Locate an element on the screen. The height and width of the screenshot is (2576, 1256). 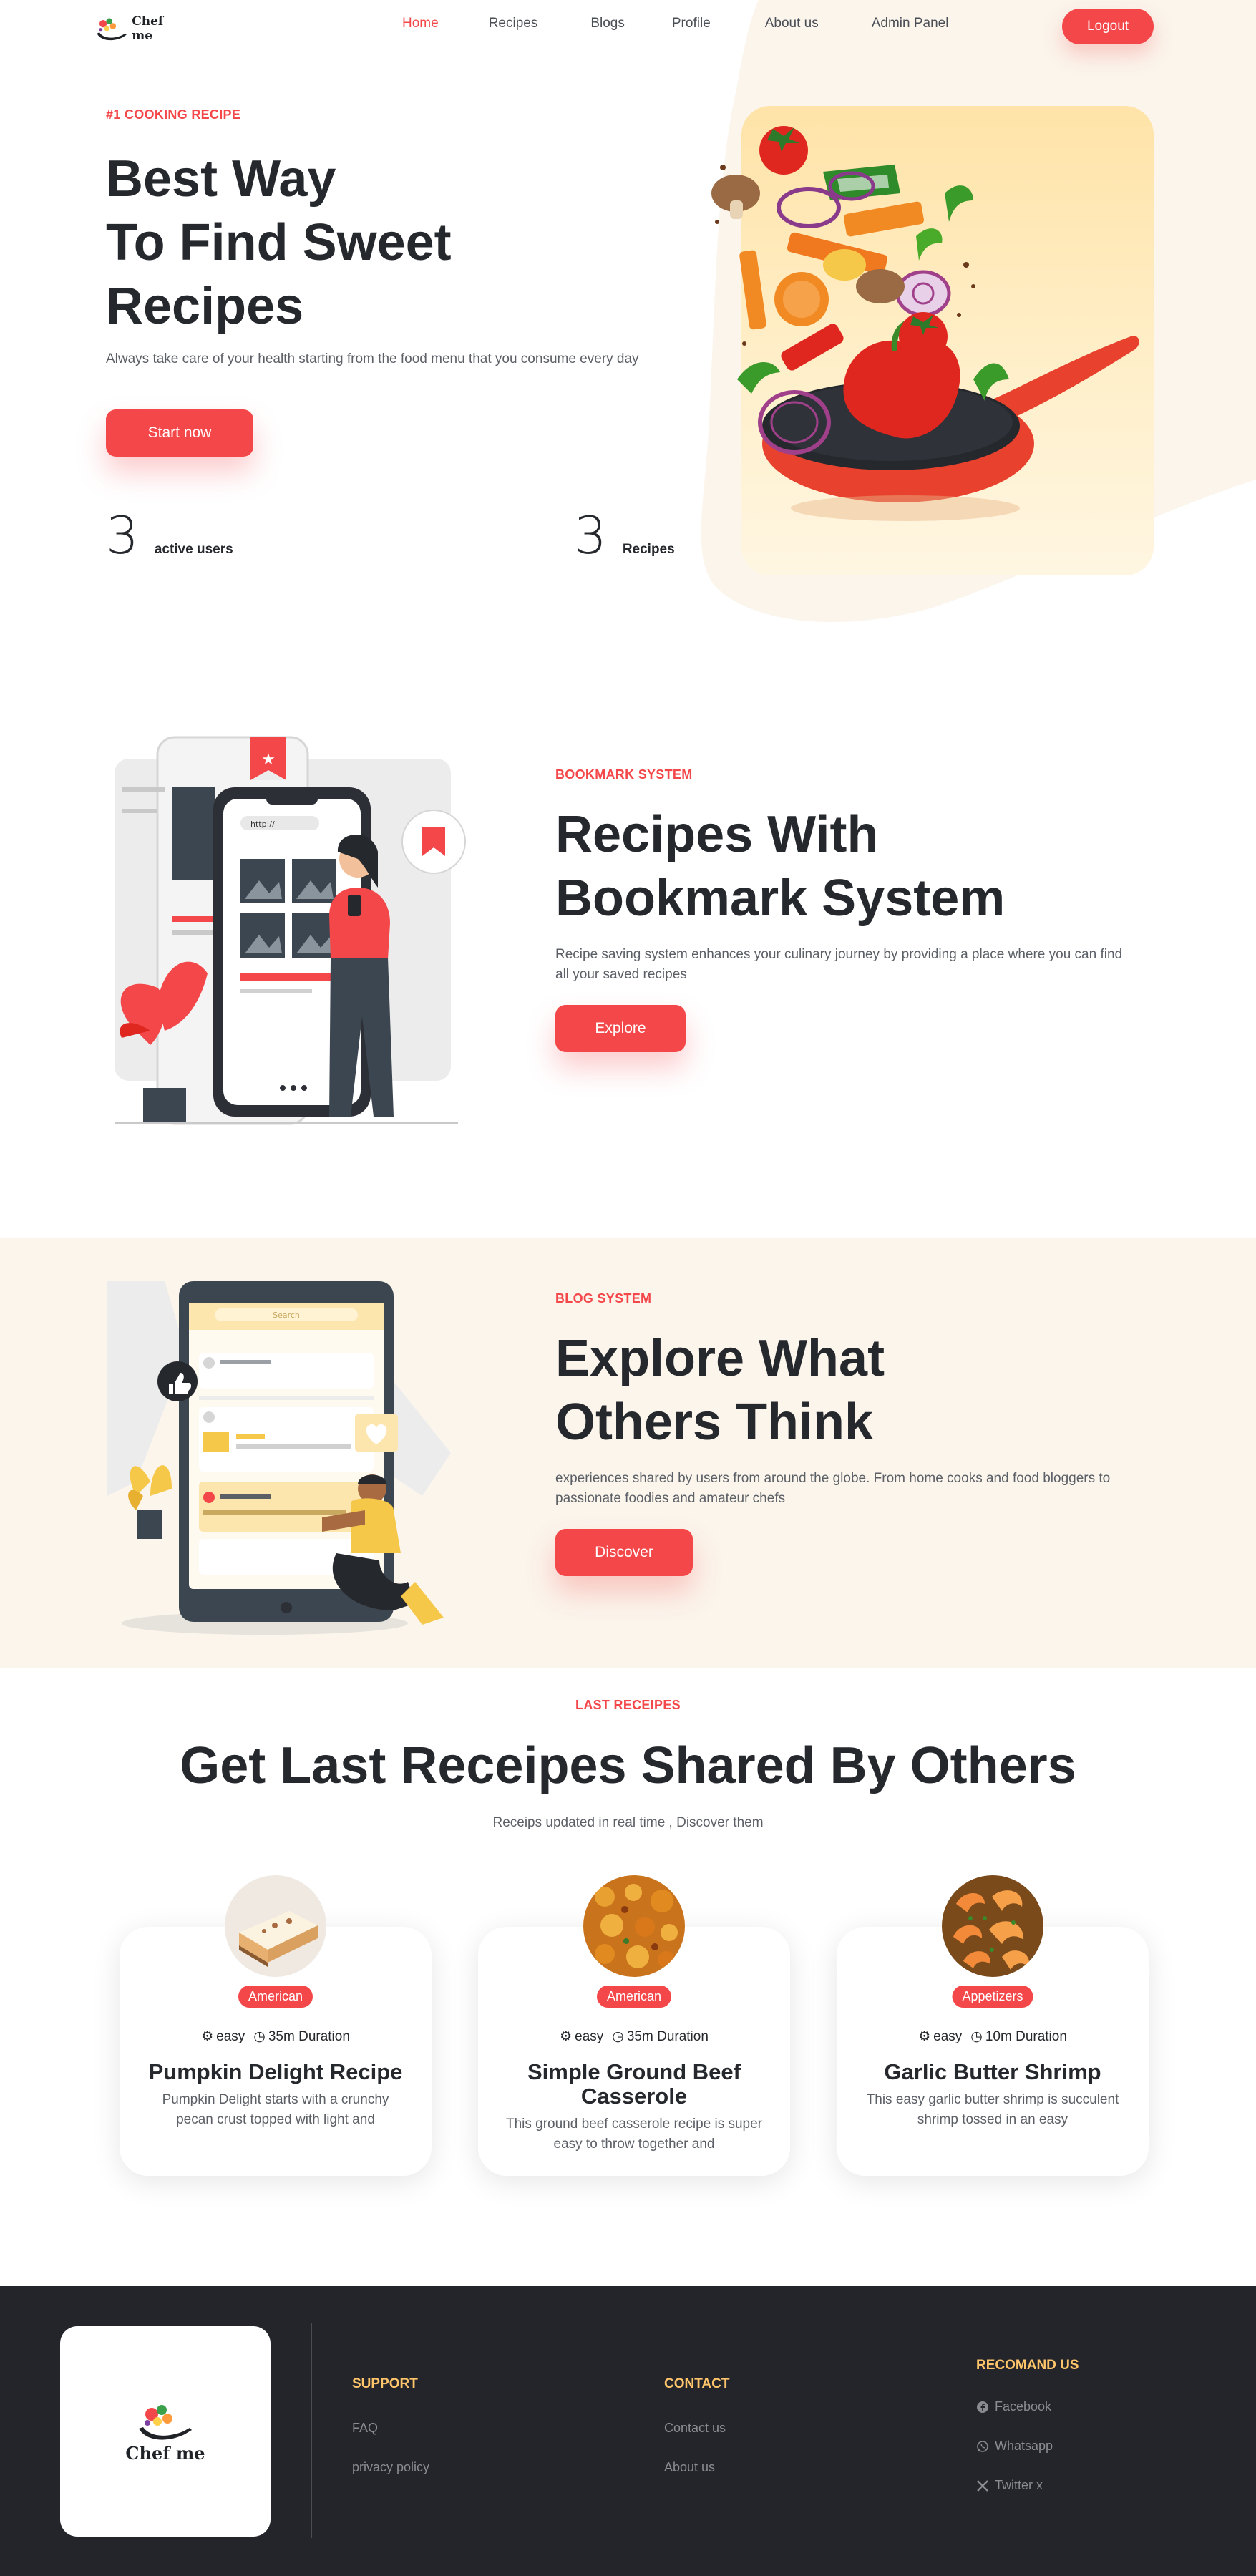
brand-logo: Chef me is located at coordinates (137, 28).